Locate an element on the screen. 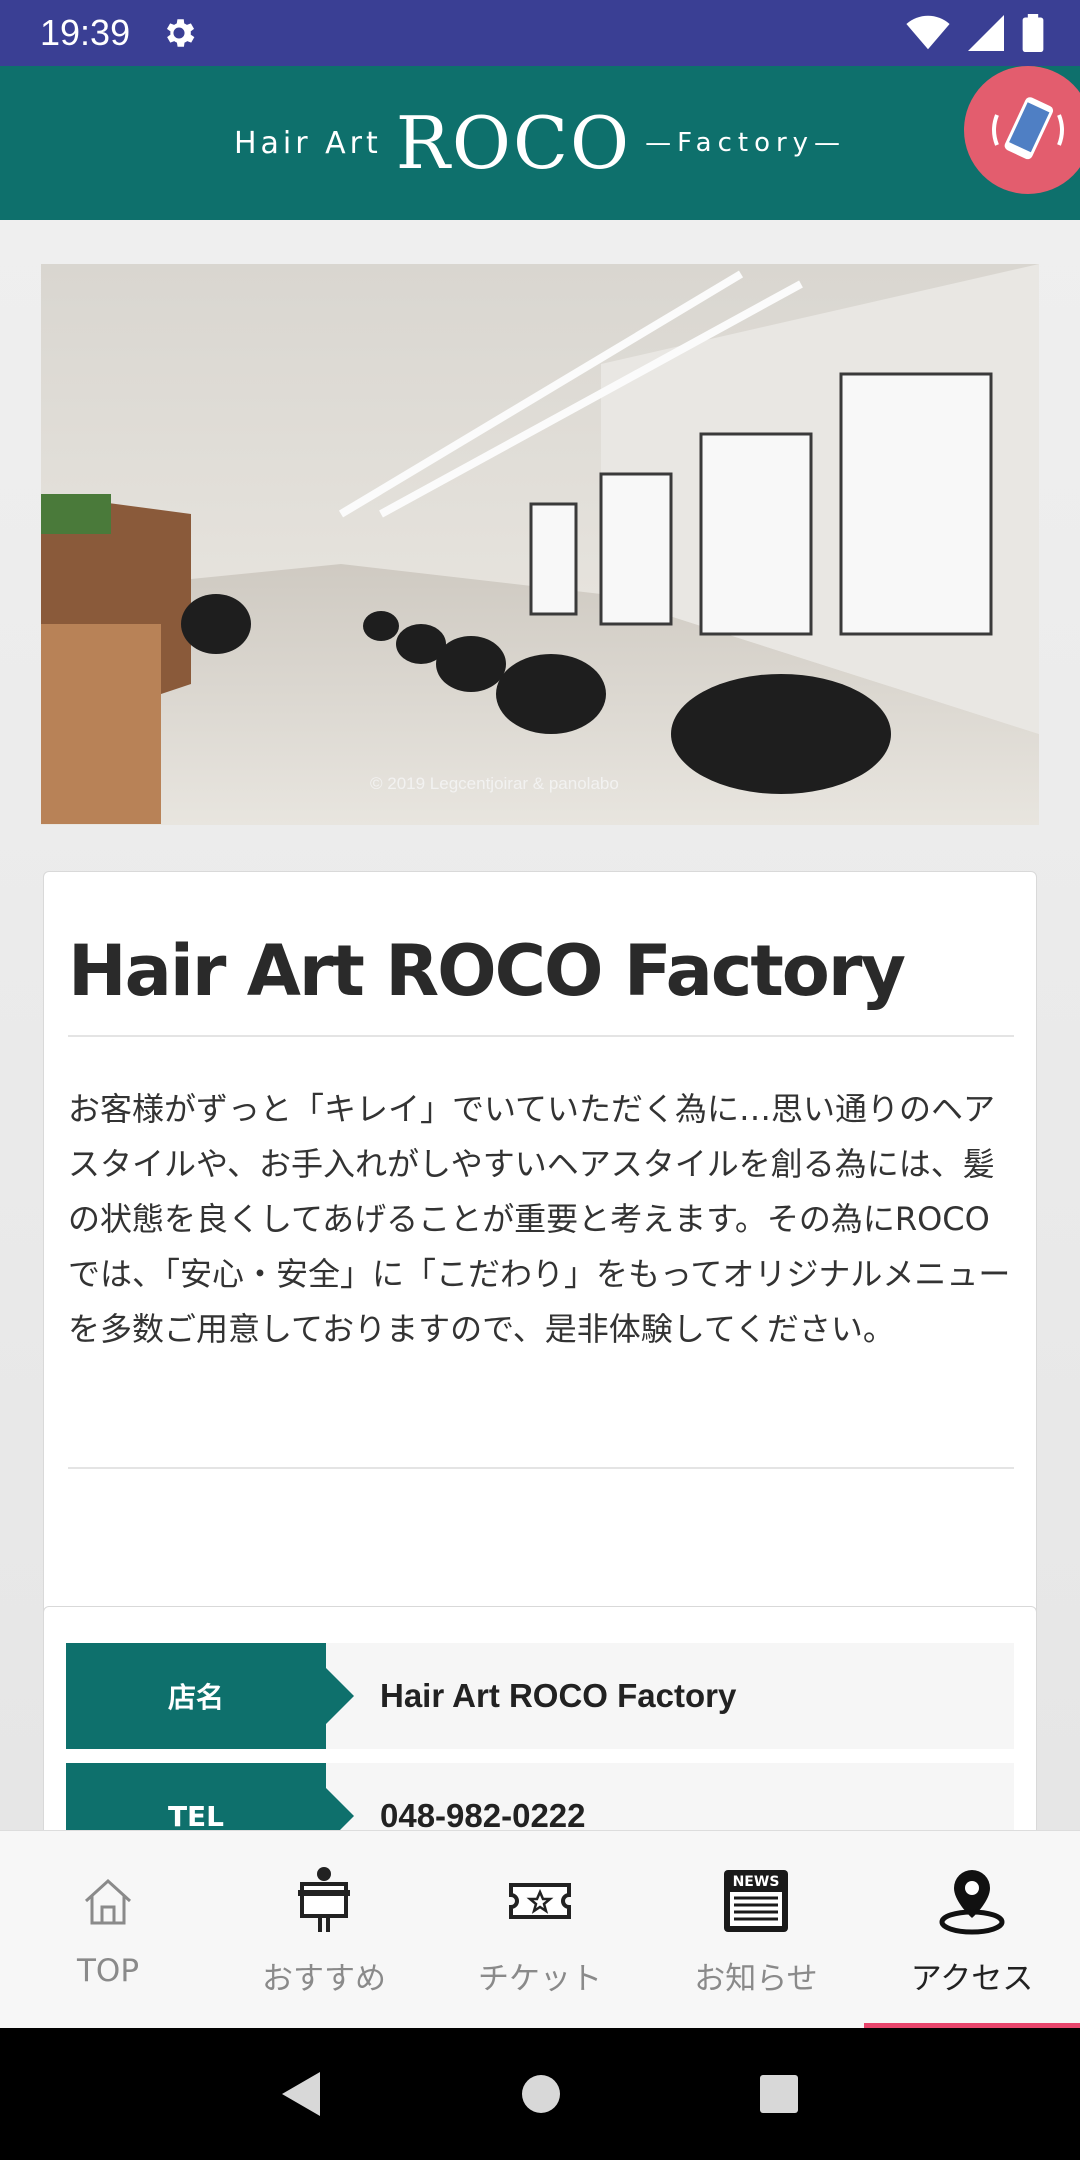 Image resolution: width=1080 pixels, height=2160 pixels. logo-roco: ROCO is located at coordinates (513, 143).